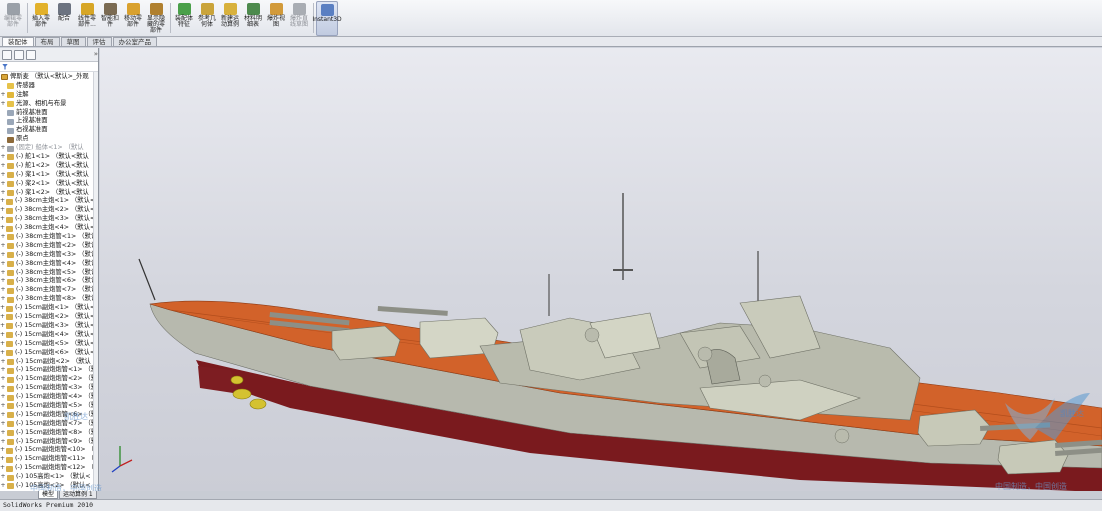 This screenshot has width=1102, height=511. Describe the element at coordinates (49, 237) in the screenshot. I see `tree-item: + (-) 38cm主炮管<1> （默认` at that location.